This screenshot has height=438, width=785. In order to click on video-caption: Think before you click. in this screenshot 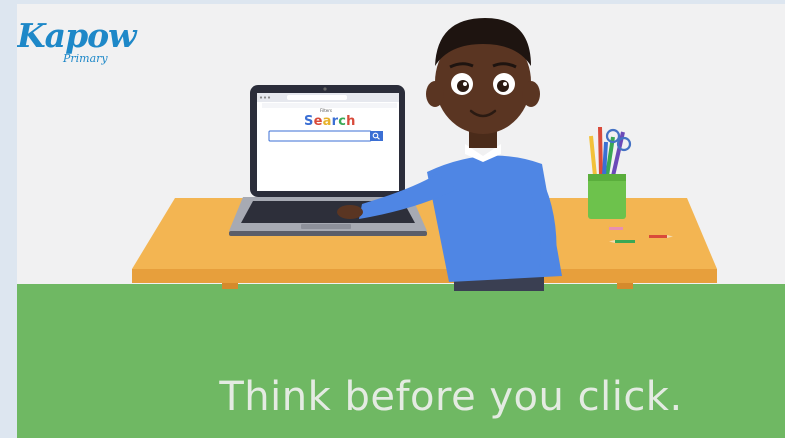, I will do `click(451, 397)`.